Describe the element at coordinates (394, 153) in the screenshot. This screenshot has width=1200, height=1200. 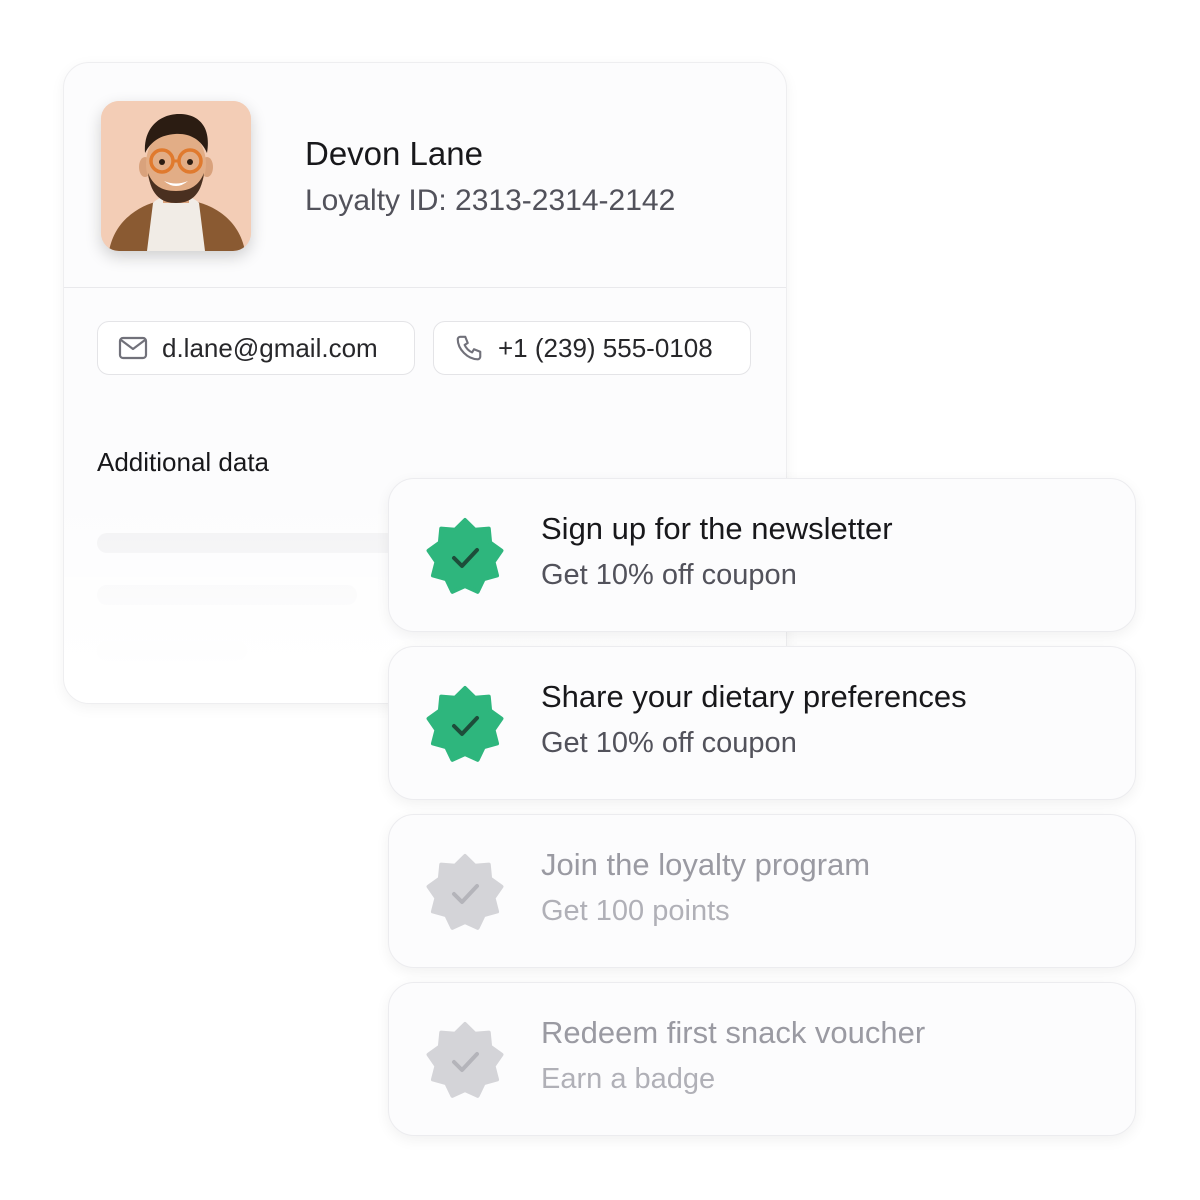
I see `customer-name: Devon Lane` at that location.